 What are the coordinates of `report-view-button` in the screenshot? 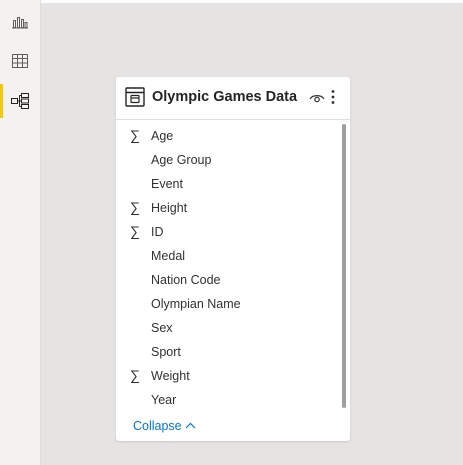 It's located at (20, 22).